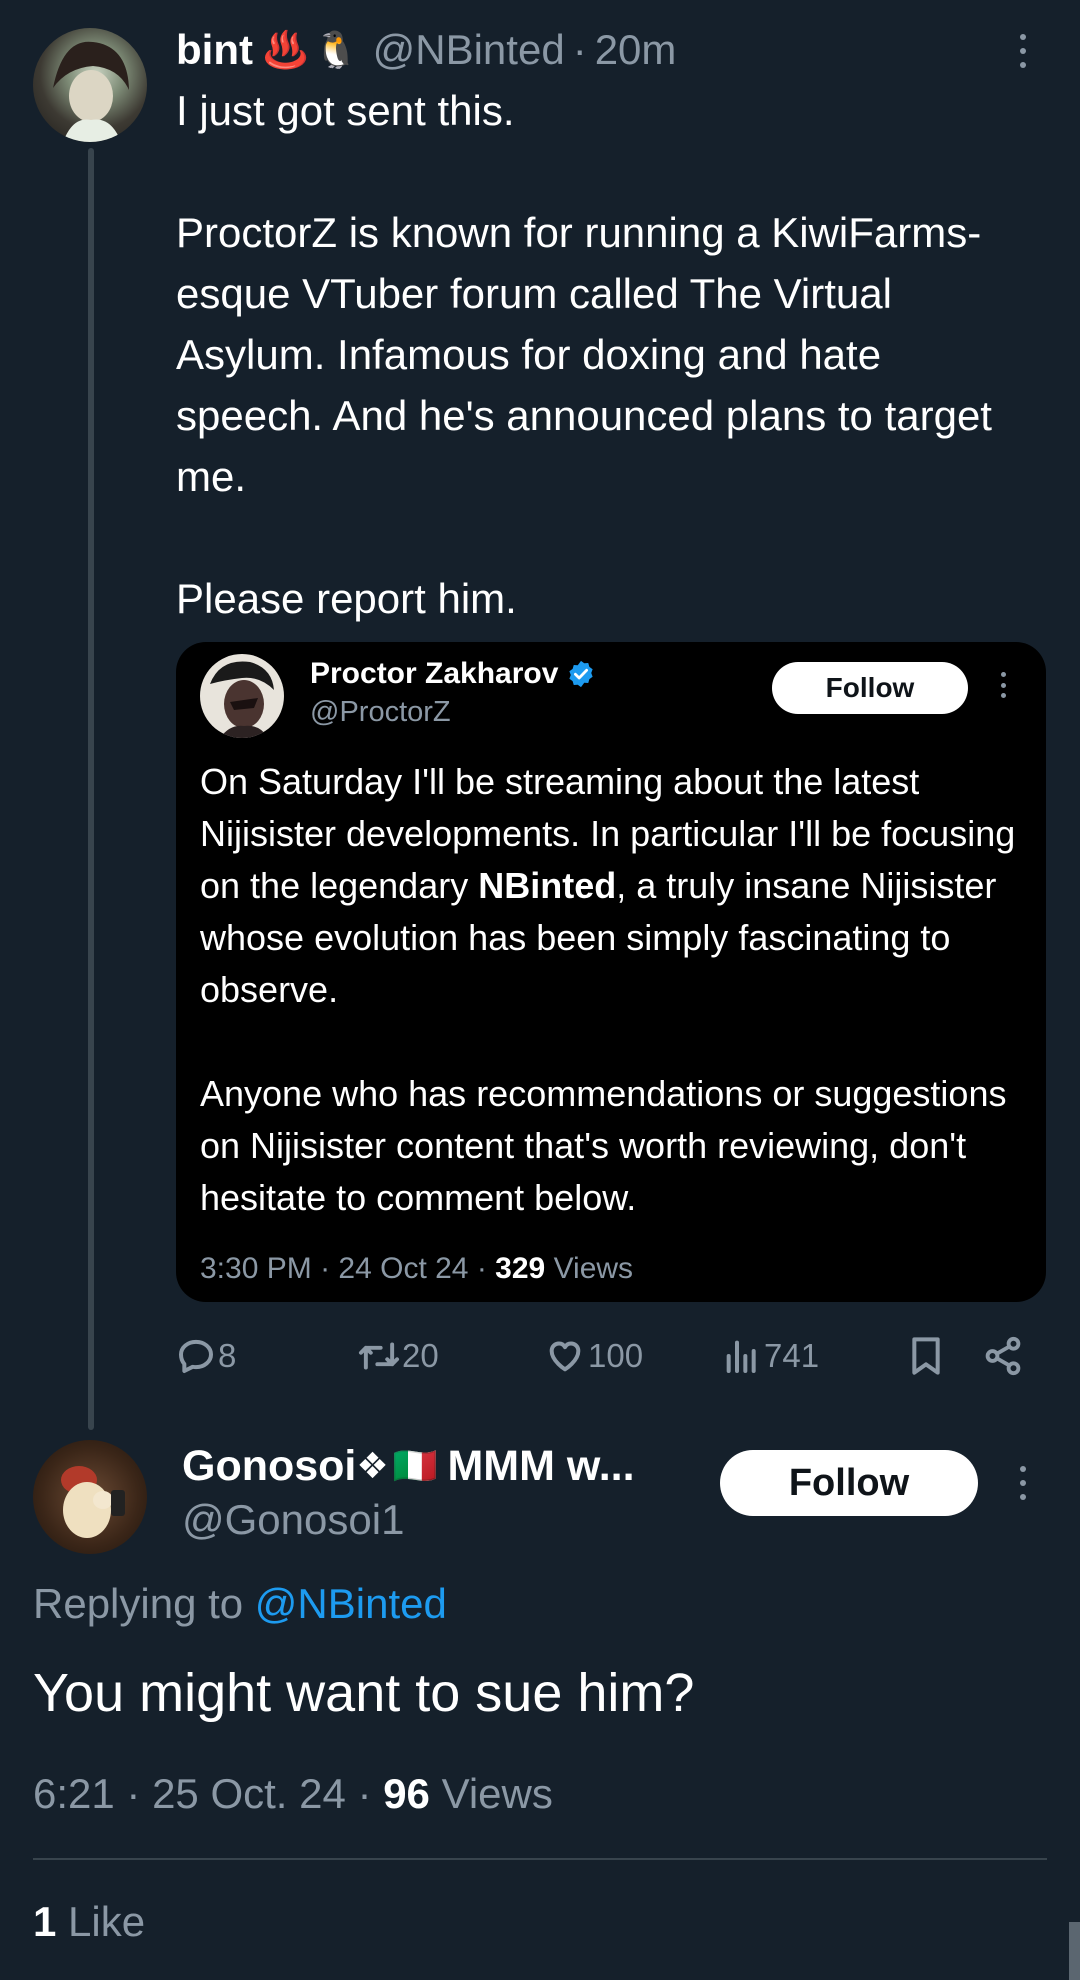 The width and height of the screenshot is (1080, 1980). Describe the element at coordinates (372, 1465) in the screenshot. I see `reply-name-emoji-1: ❖` at that location.